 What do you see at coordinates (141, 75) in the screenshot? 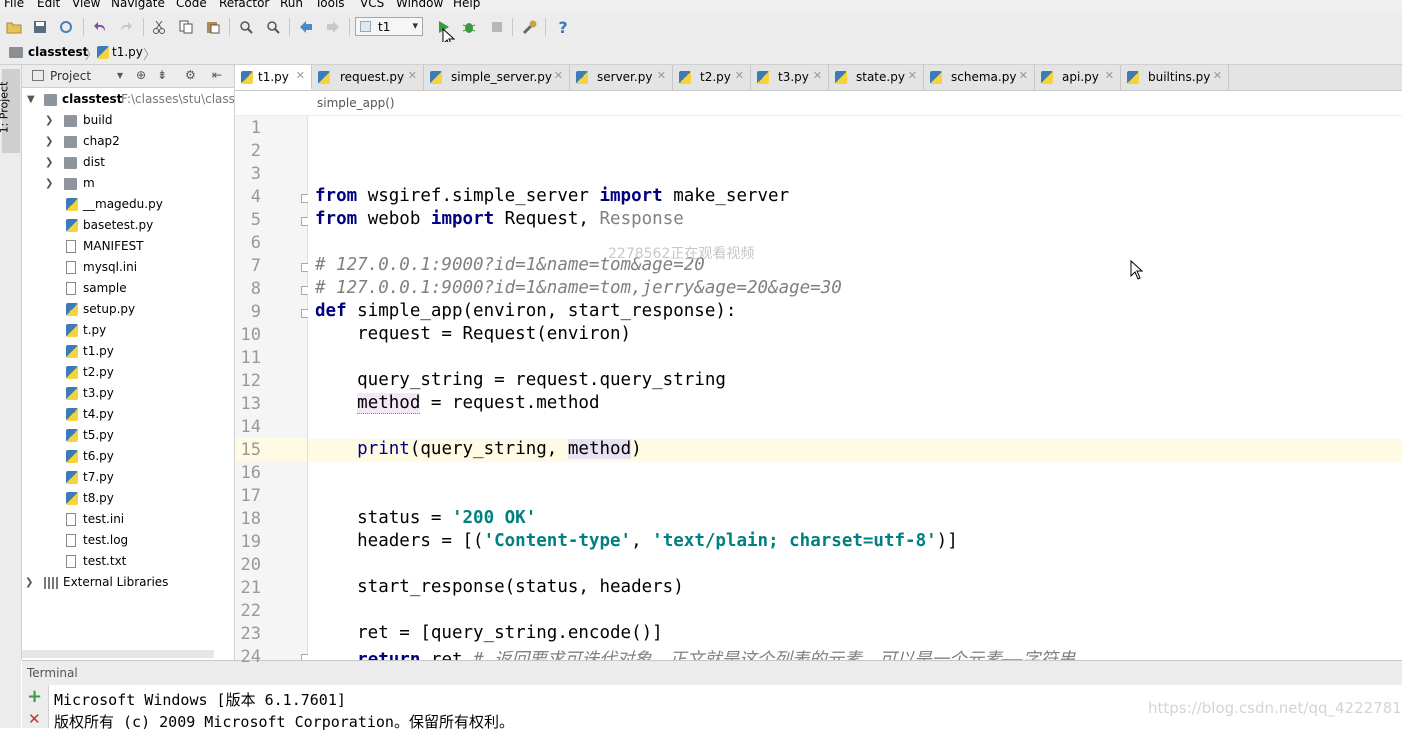
I see `locate-icon: ⊕` at bounding box center [141, 75].